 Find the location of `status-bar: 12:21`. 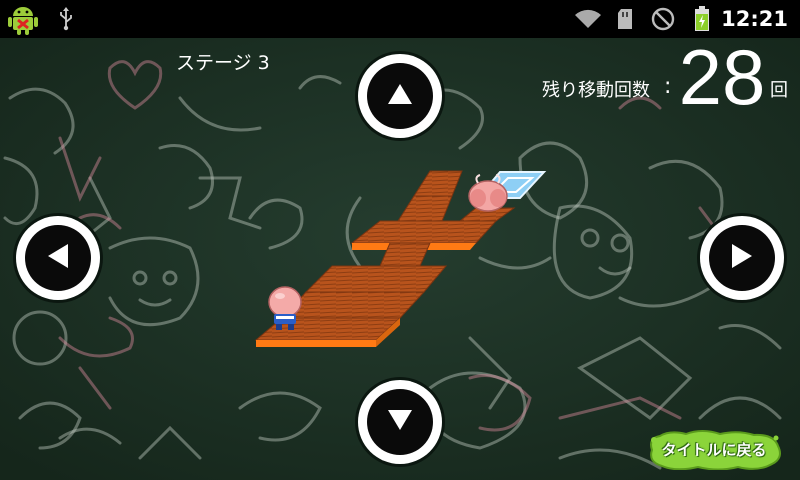

status-bar: 12:21 is located at coordinates (400, 19).